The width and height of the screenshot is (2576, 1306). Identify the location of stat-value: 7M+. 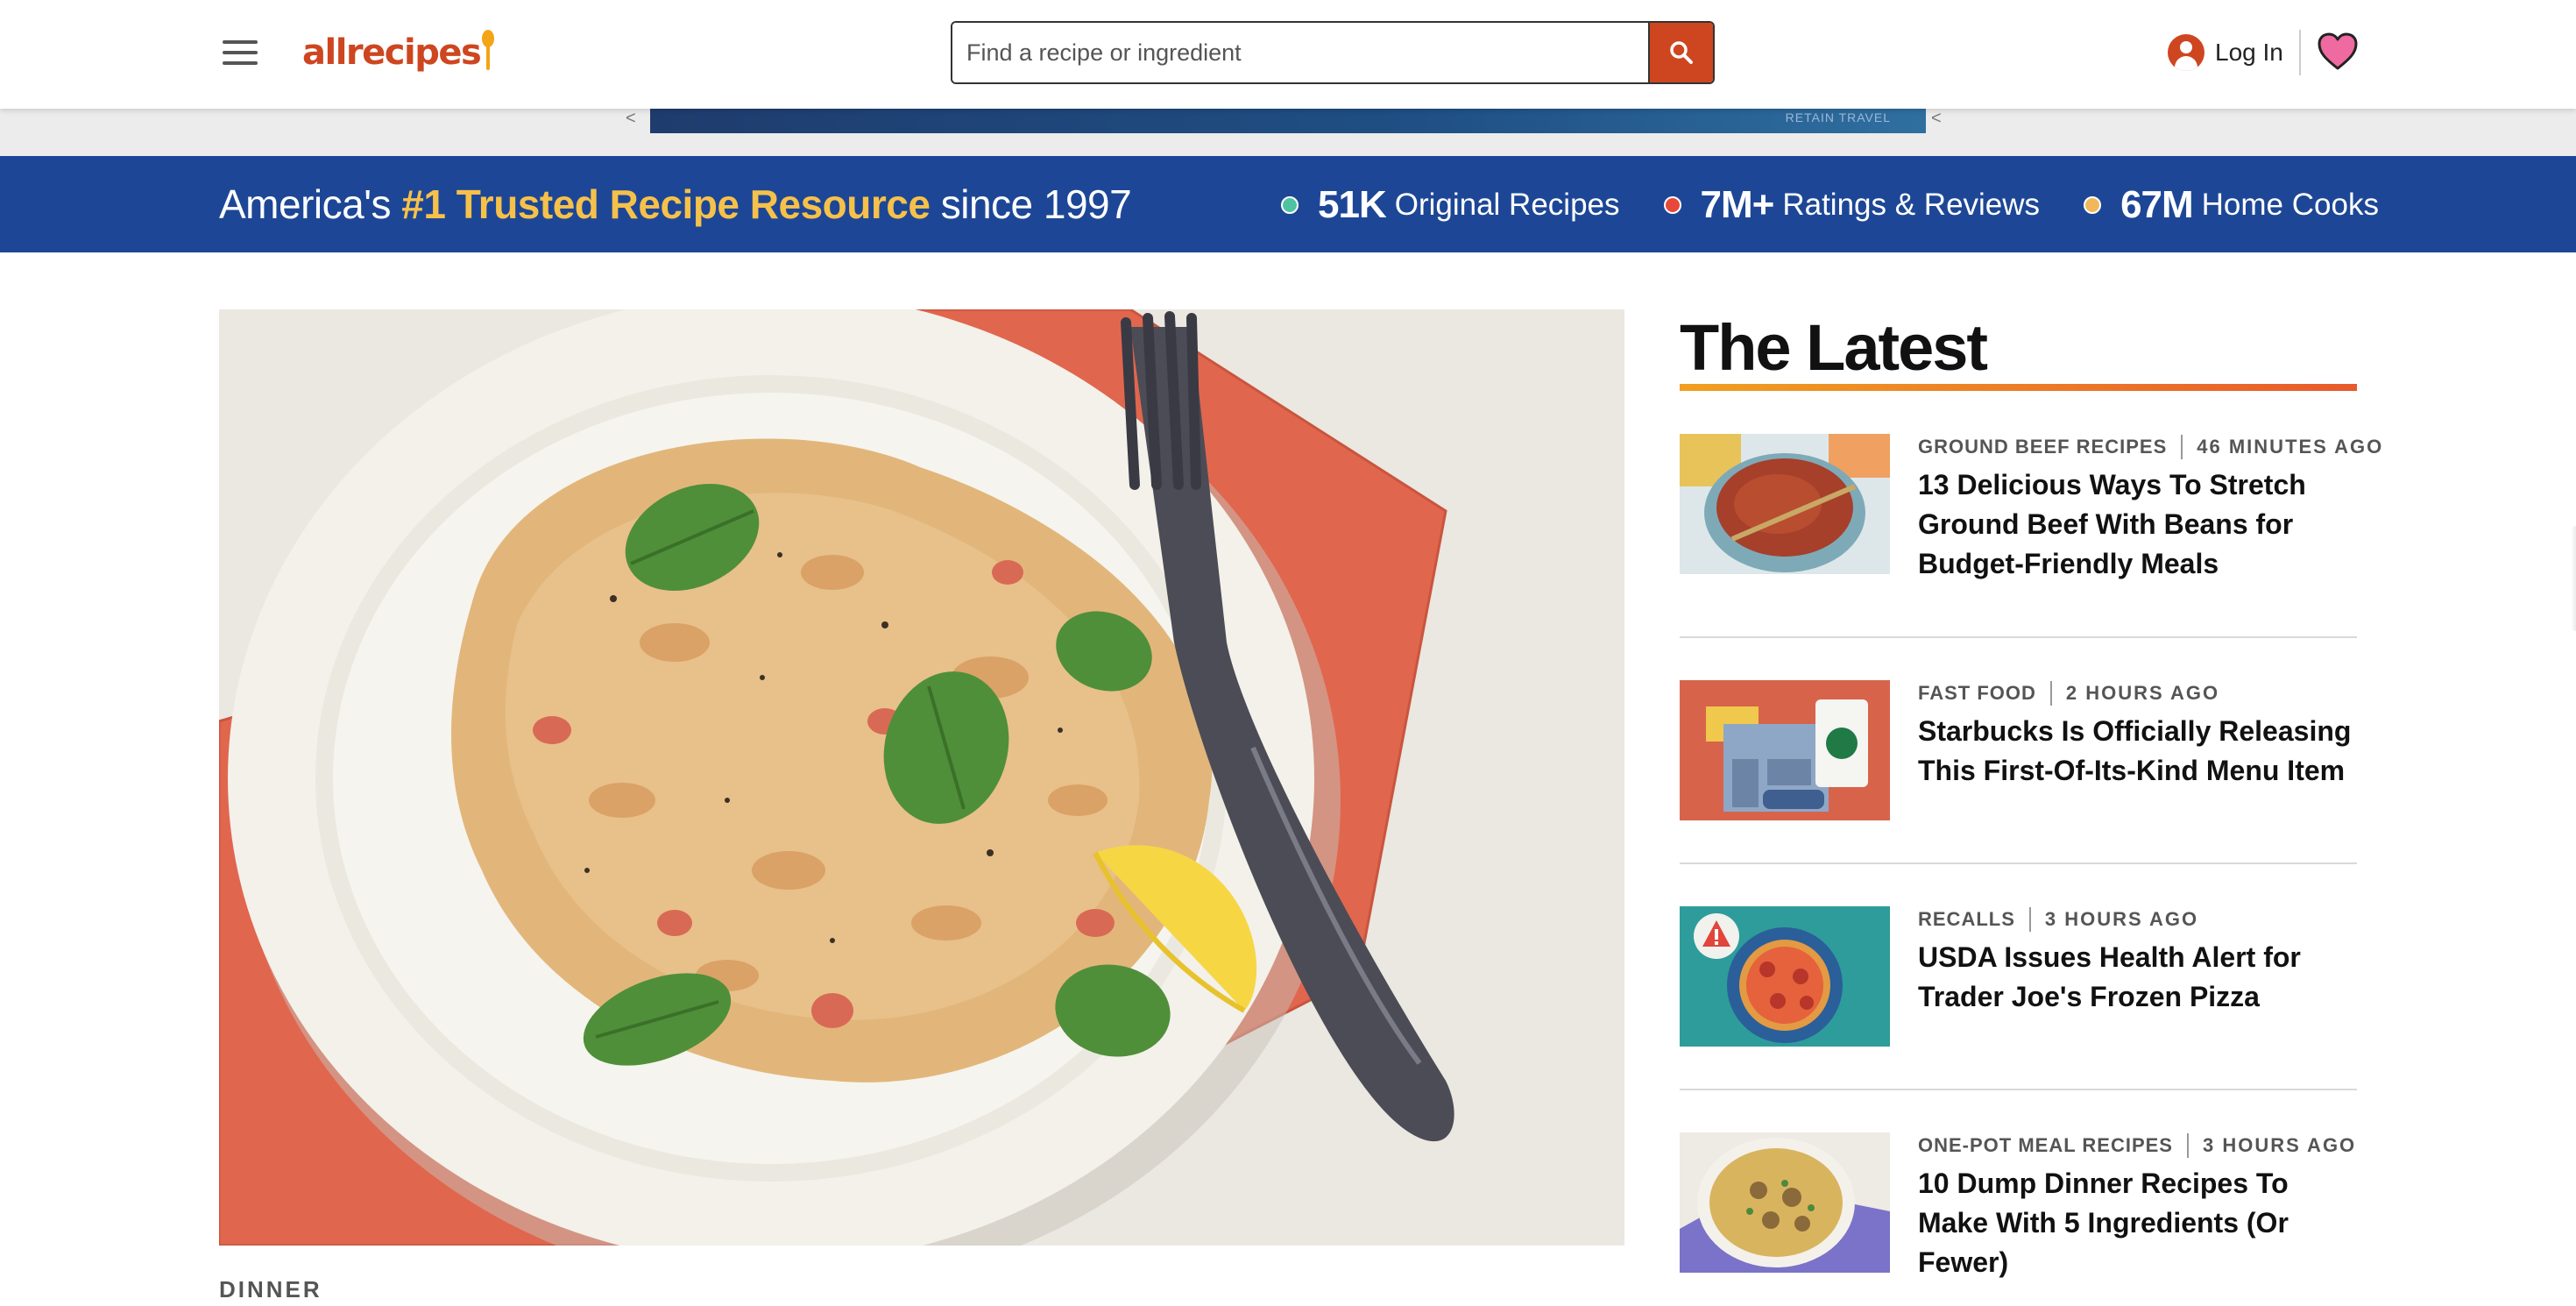
(1737, 204).